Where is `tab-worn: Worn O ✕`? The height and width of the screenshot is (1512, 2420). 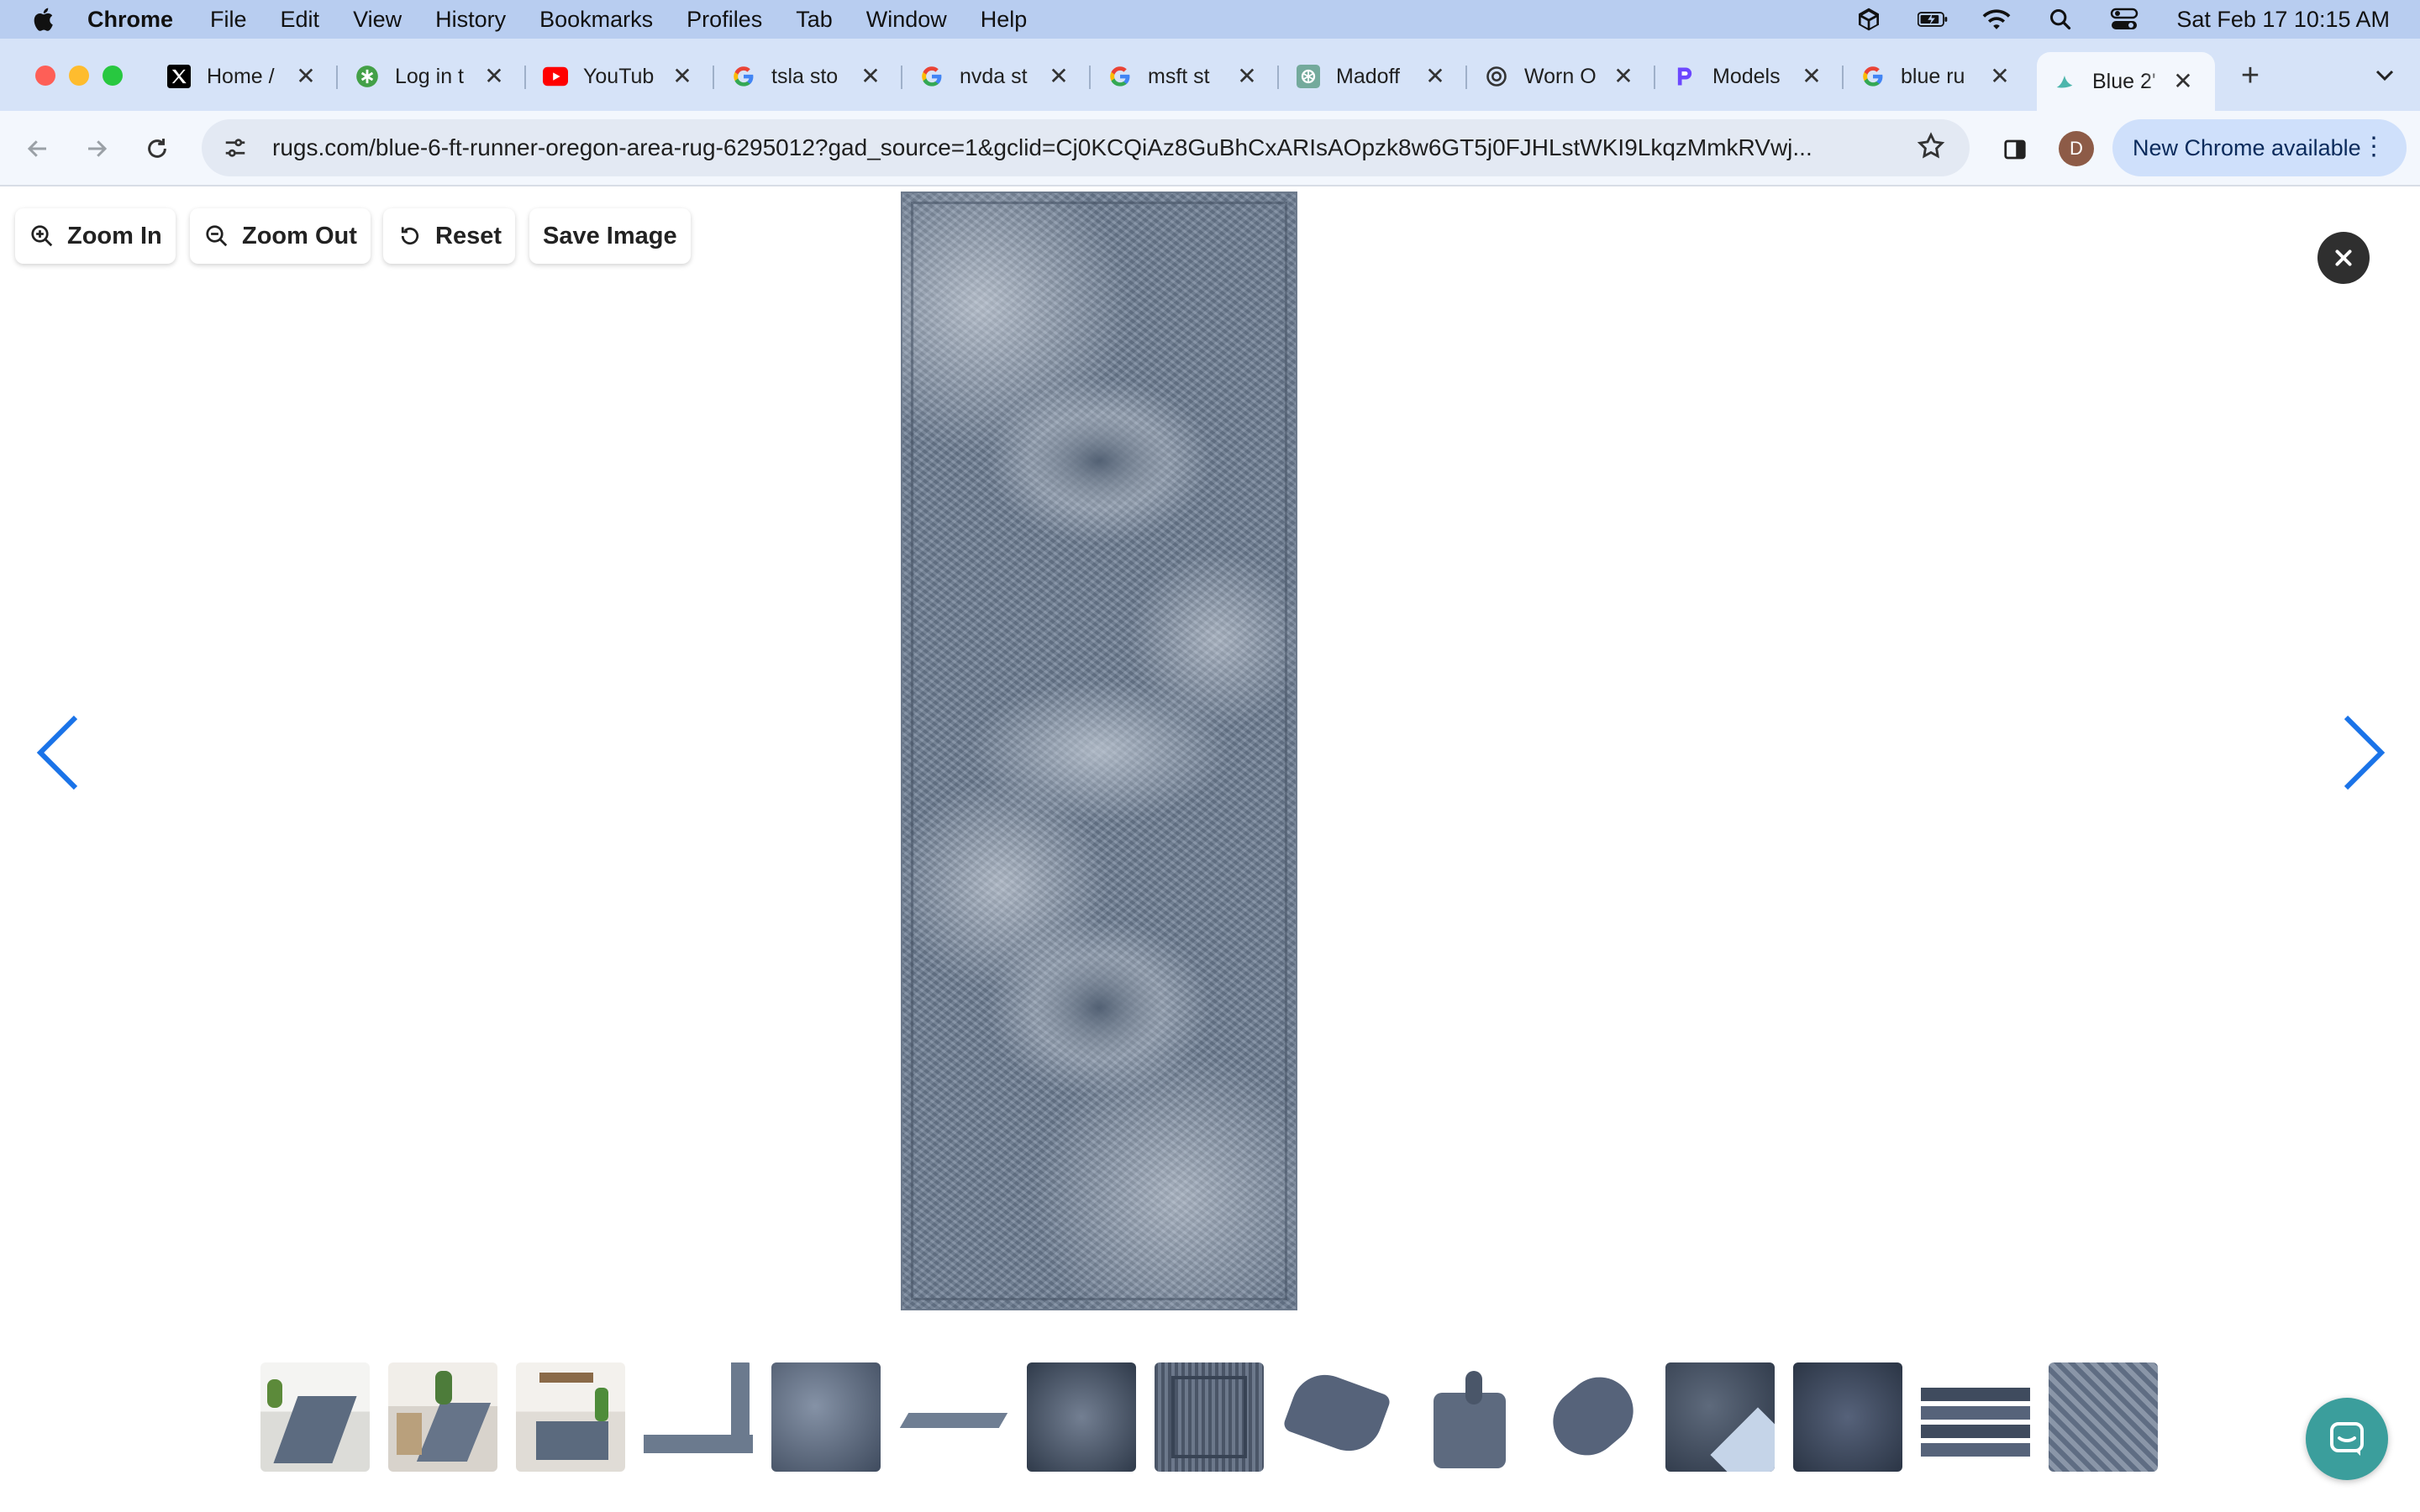 tab-worn: Worn O ✕ is located at coordinates (1559, 76).